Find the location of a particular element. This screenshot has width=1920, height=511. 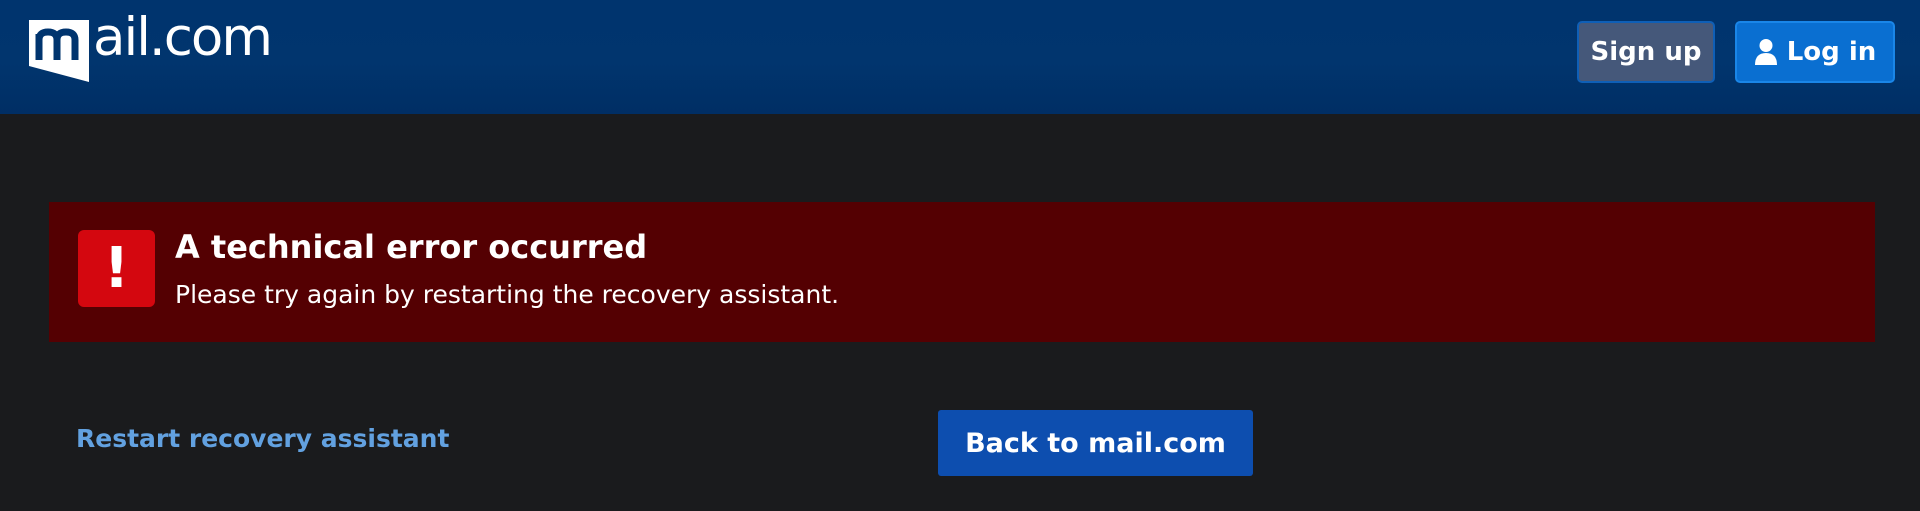

log-in-button: Log in is located at coordinates (1815, 52).